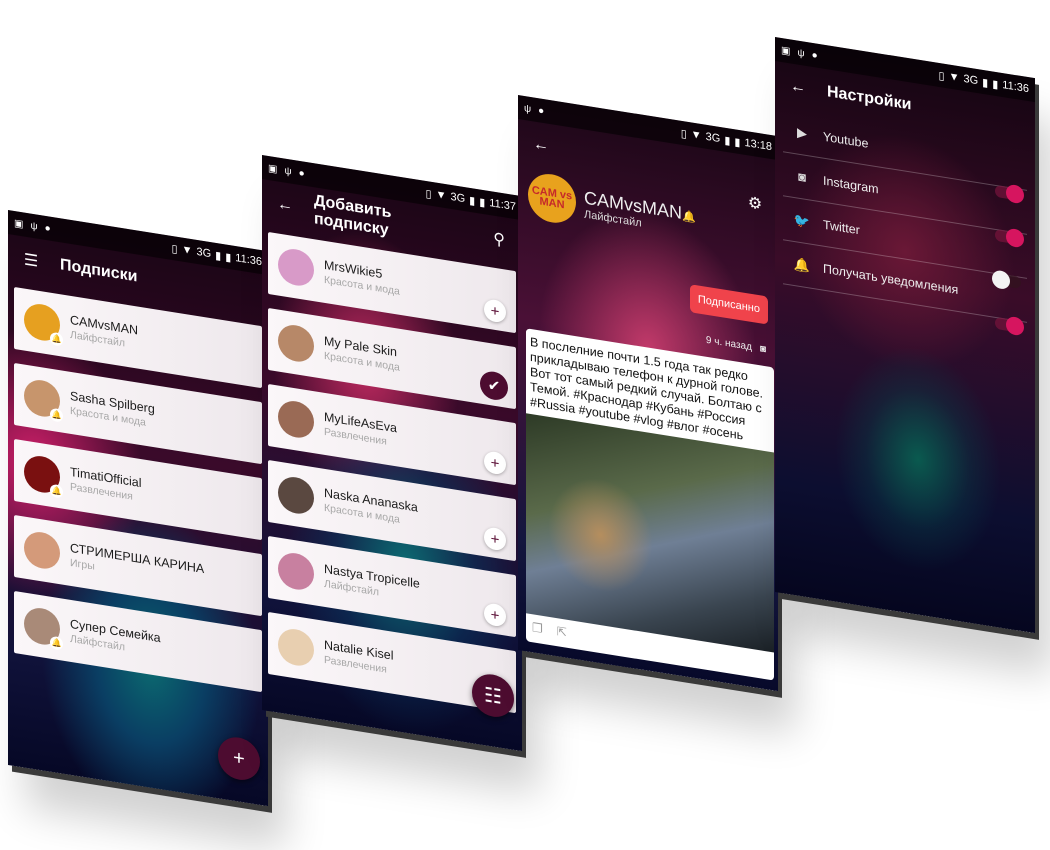 The height and width of the screenshot is (850, 1050). Describe the element at coordinates (650, 533) in the screenshot. I see `post-image` at that location.